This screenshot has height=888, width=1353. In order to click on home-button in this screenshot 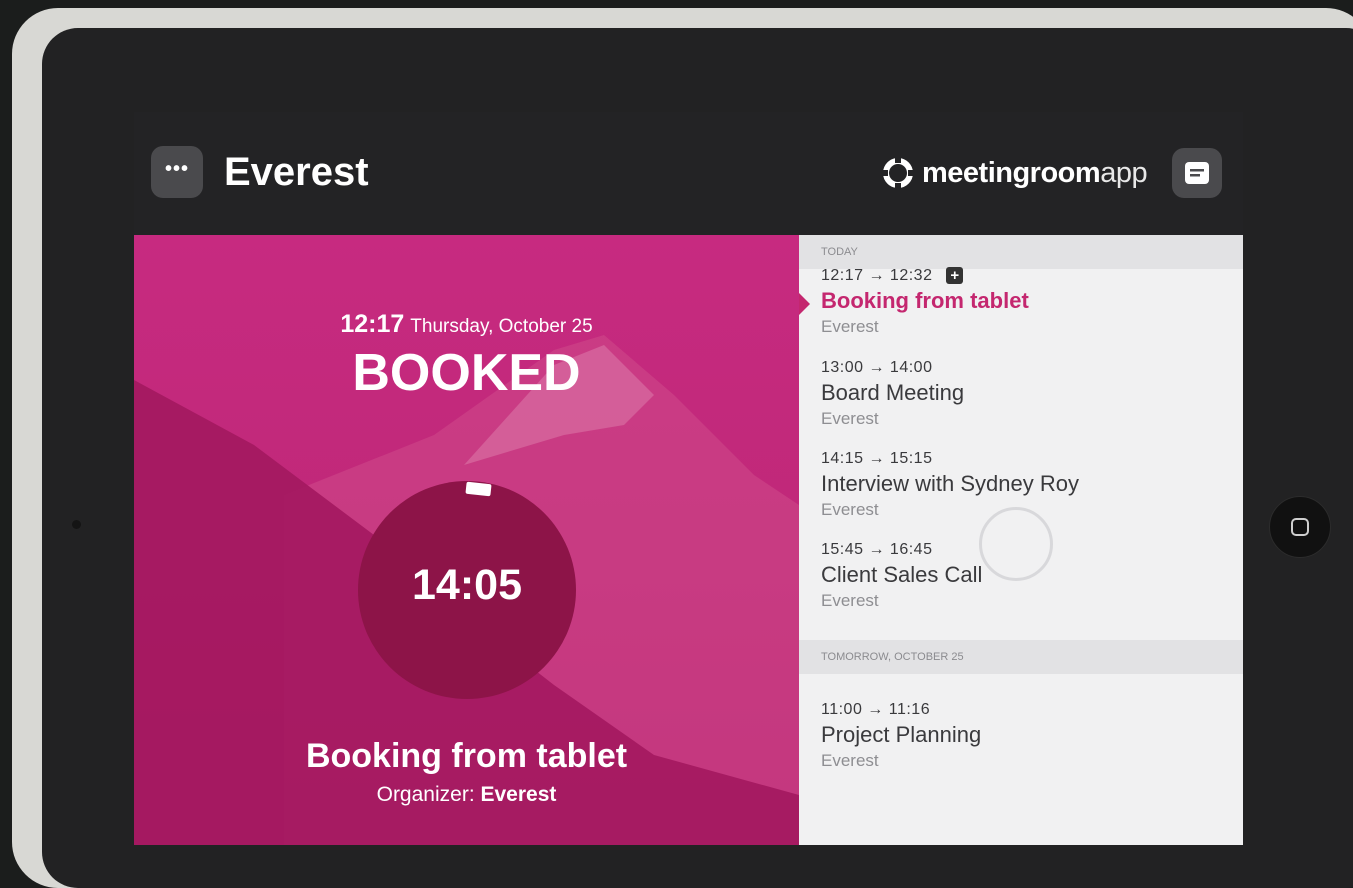, I will do `click(1300, 527)`.